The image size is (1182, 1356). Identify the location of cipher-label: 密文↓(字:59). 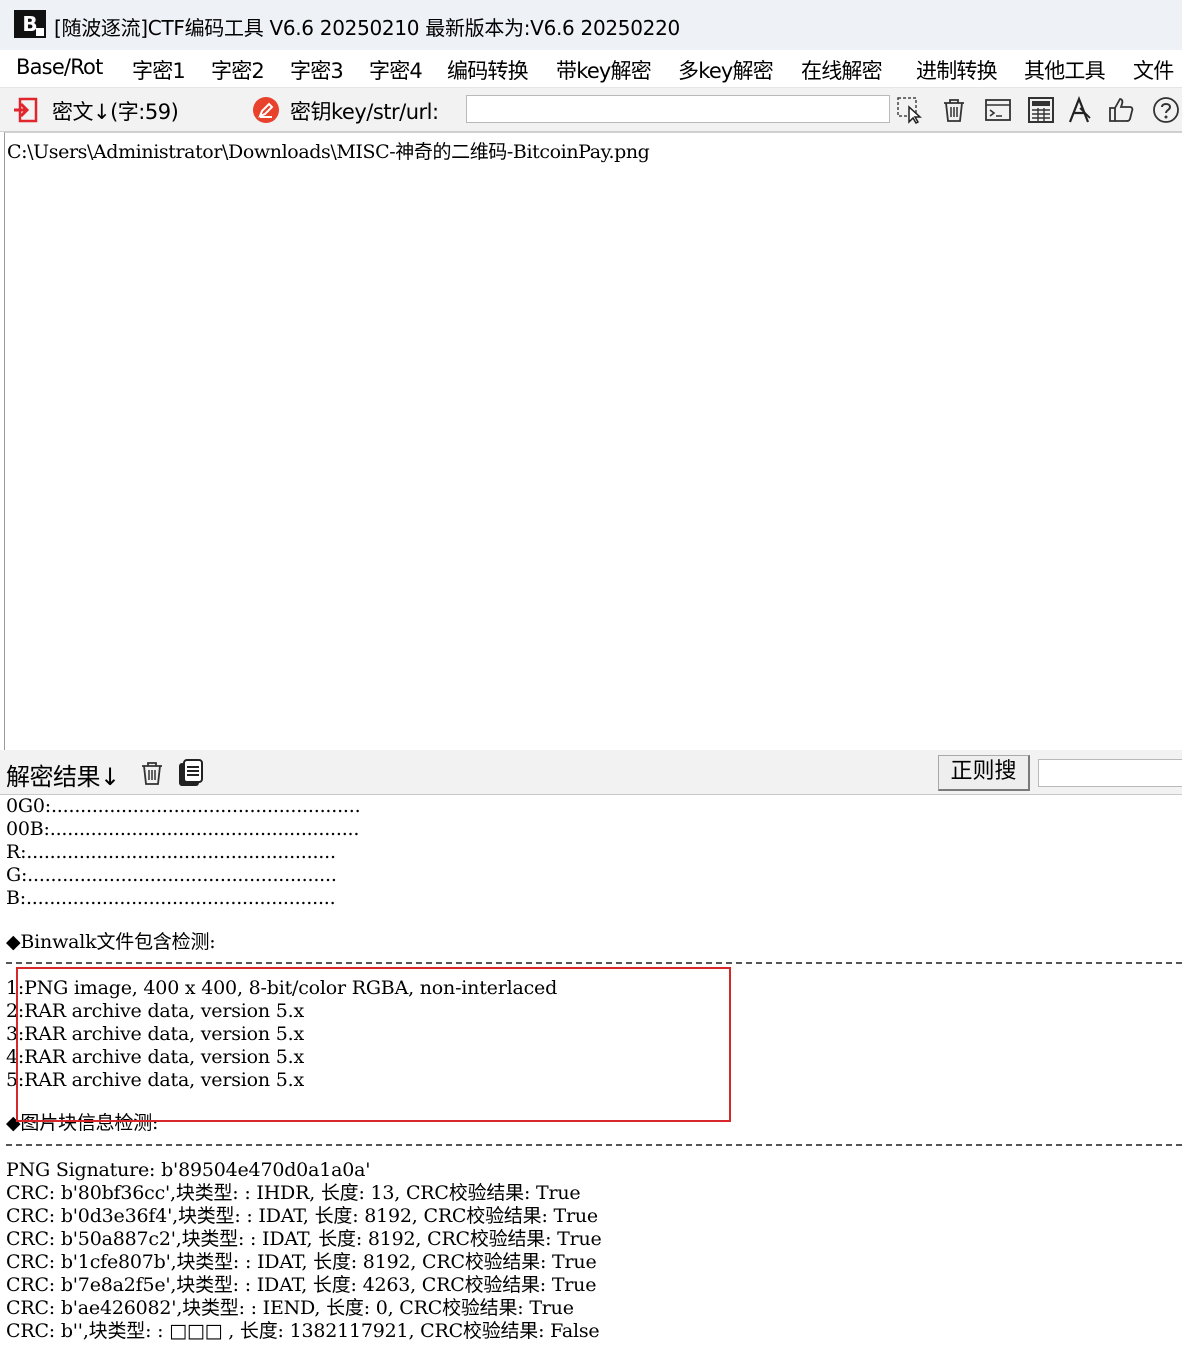
(115, 112).